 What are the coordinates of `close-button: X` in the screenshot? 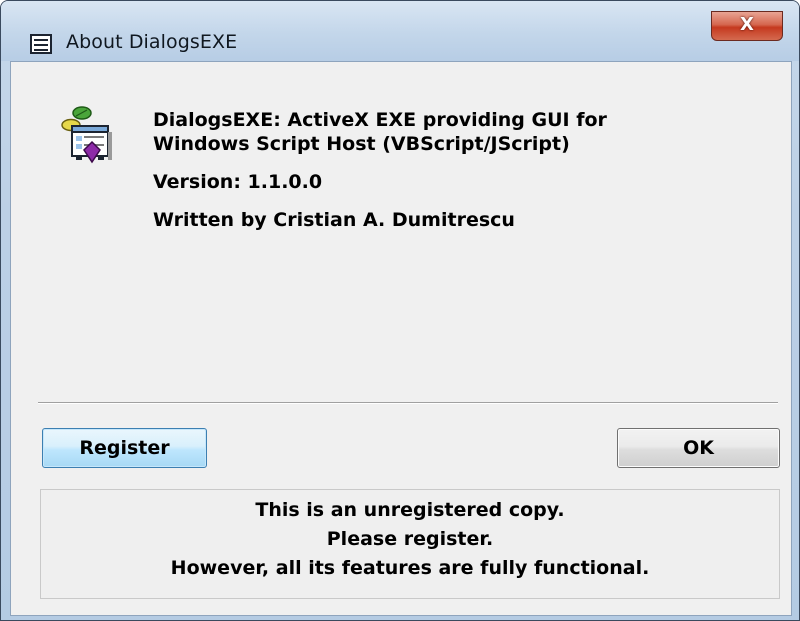 It's located at (747, 26).